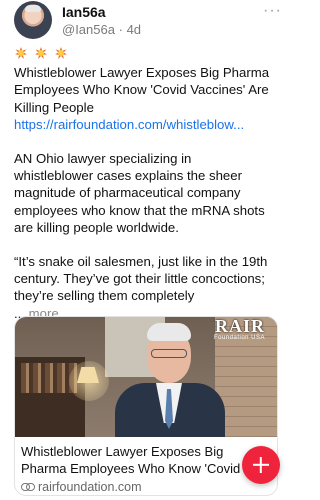  Describe the element at coordinates (128, 176) in the screenshot. I see `paragraph-line: whistleblower cases explains the sheer` at that location.